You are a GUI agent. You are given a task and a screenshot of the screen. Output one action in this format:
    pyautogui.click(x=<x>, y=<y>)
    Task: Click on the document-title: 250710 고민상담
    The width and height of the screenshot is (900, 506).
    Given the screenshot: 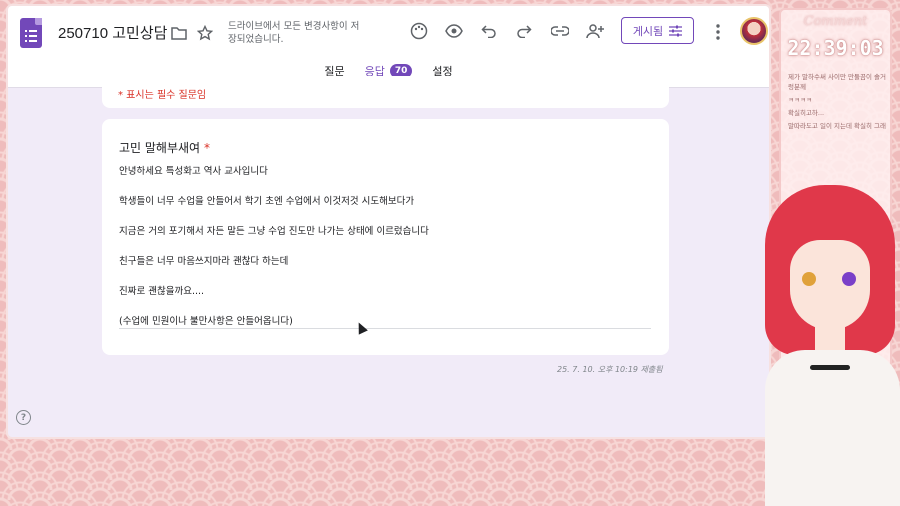 What is the action you would take?
    pyautogui.click(x=112, y=32)
    